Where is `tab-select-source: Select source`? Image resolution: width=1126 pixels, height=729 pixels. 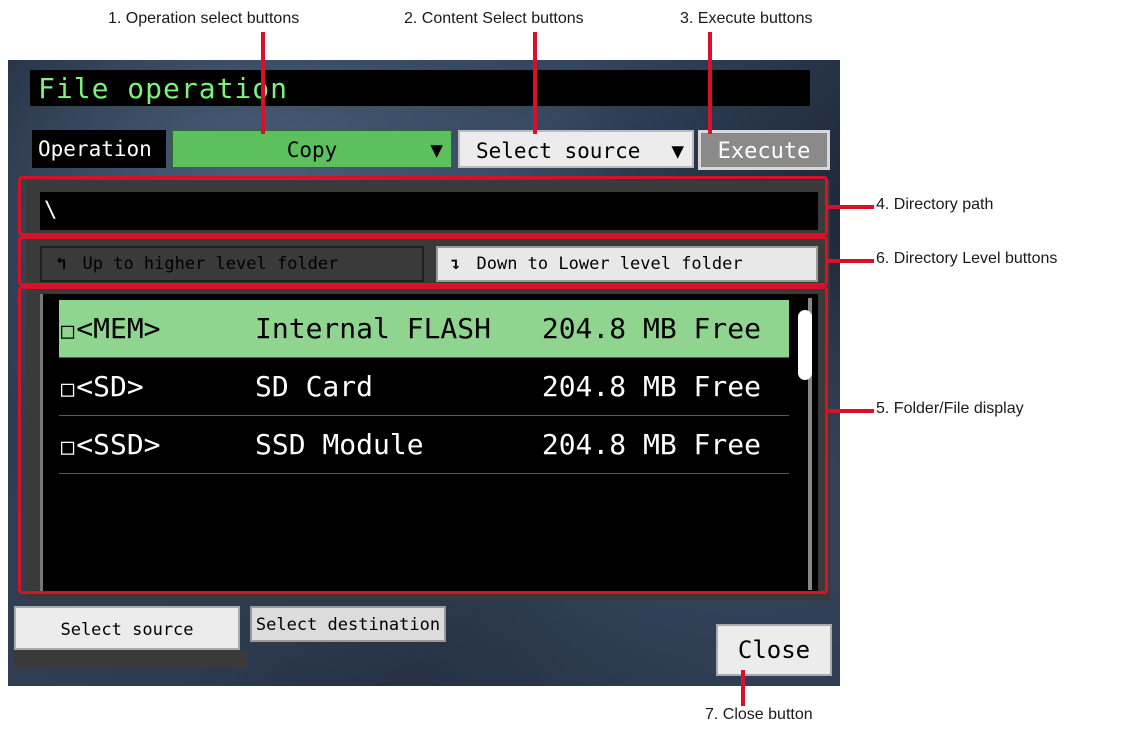
tab-select-source: Select source is located at coordinates (127, 628).